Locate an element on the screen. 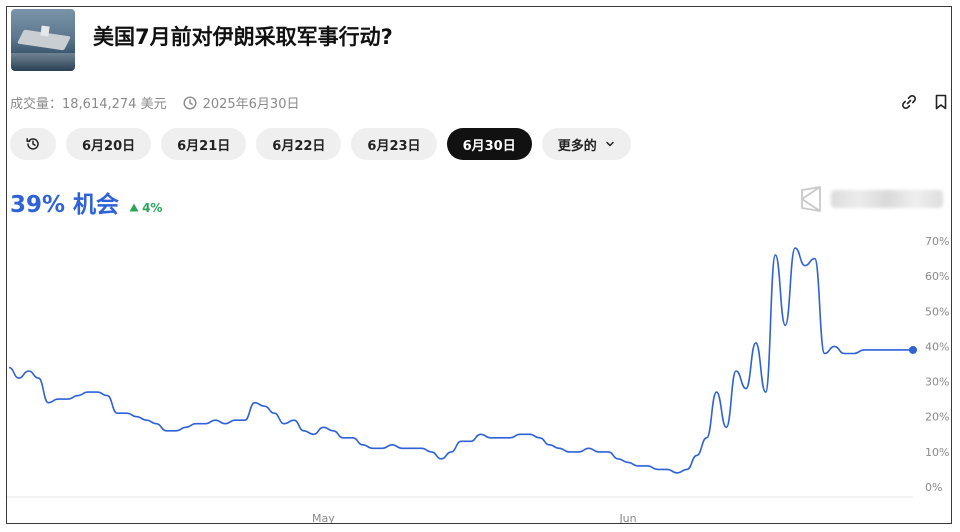  y-tick-label: 20% is located at coordinates (937, 417).